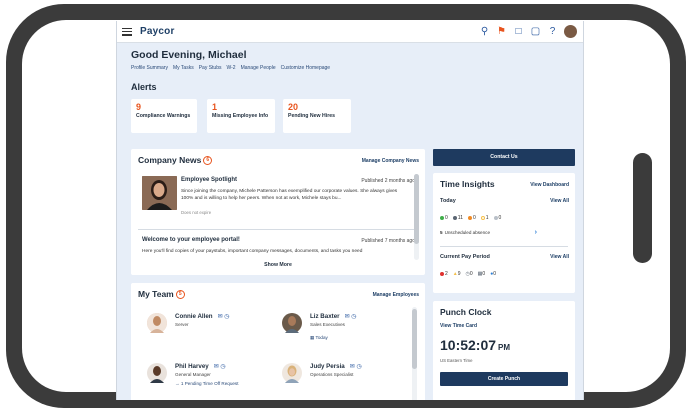 The width and height of the screenshot is (692, 412). What do you see at coordinates (336, 366) in the screenshot?
I see `member-name: Judy Persia ✉ ◷` at bounding box center [336, 366].